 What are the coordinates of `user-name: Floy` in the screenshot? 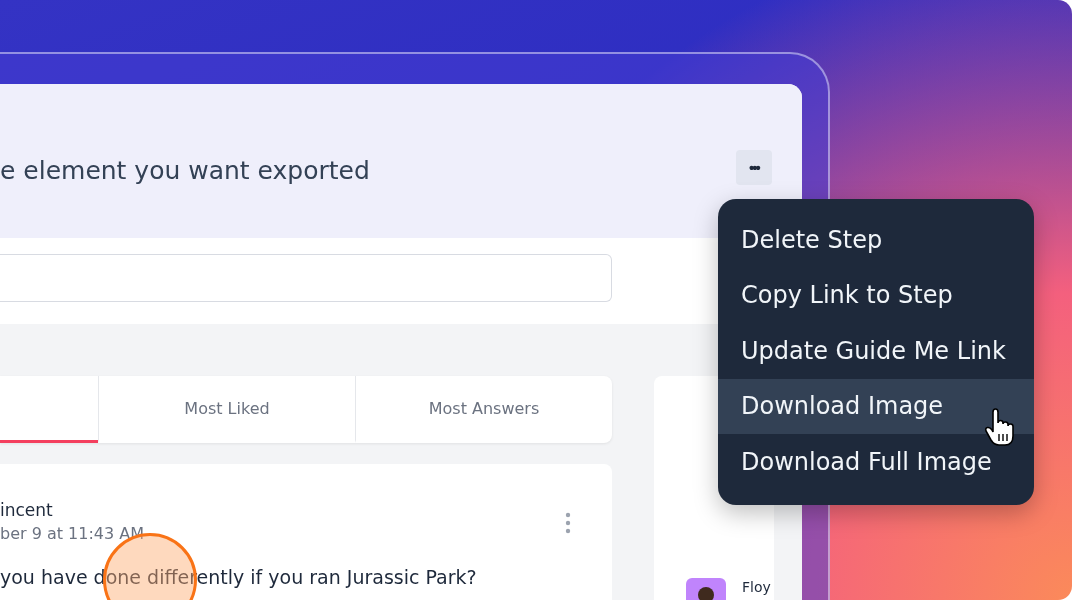 It's located at (756, 587).